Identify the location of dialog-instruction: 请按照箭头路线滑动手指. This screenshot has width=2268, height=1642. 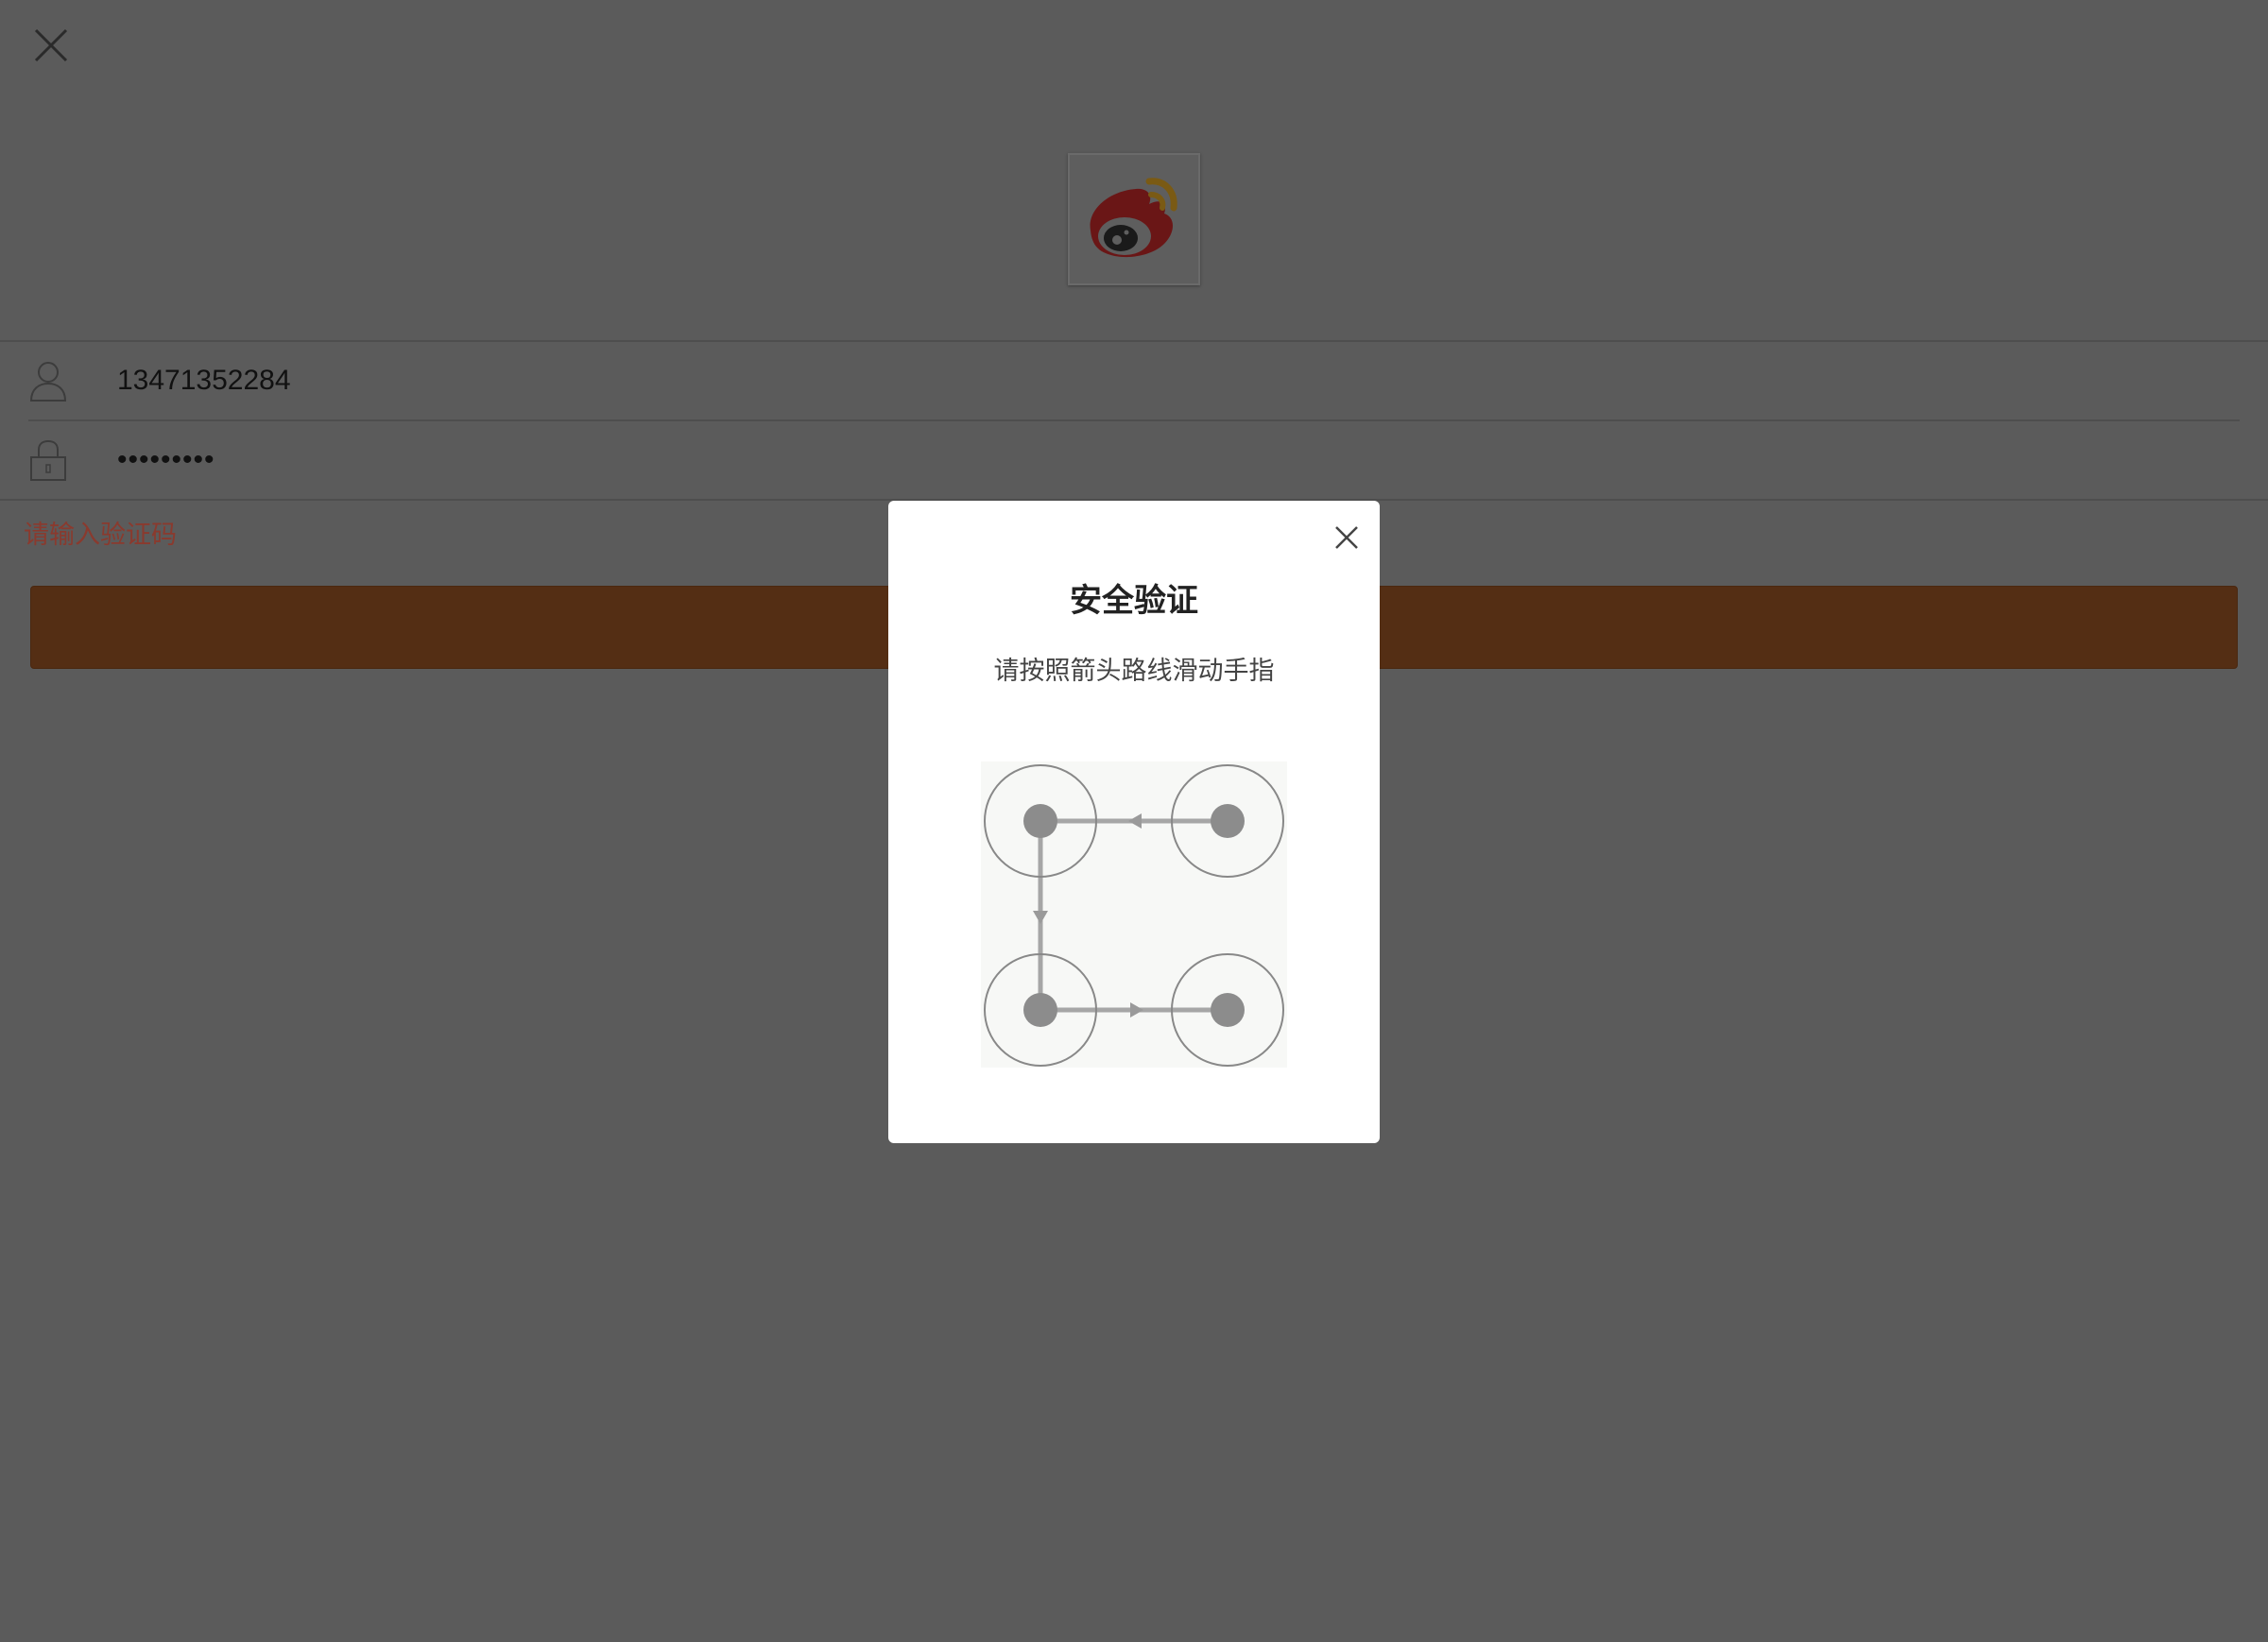
(1134, 671).